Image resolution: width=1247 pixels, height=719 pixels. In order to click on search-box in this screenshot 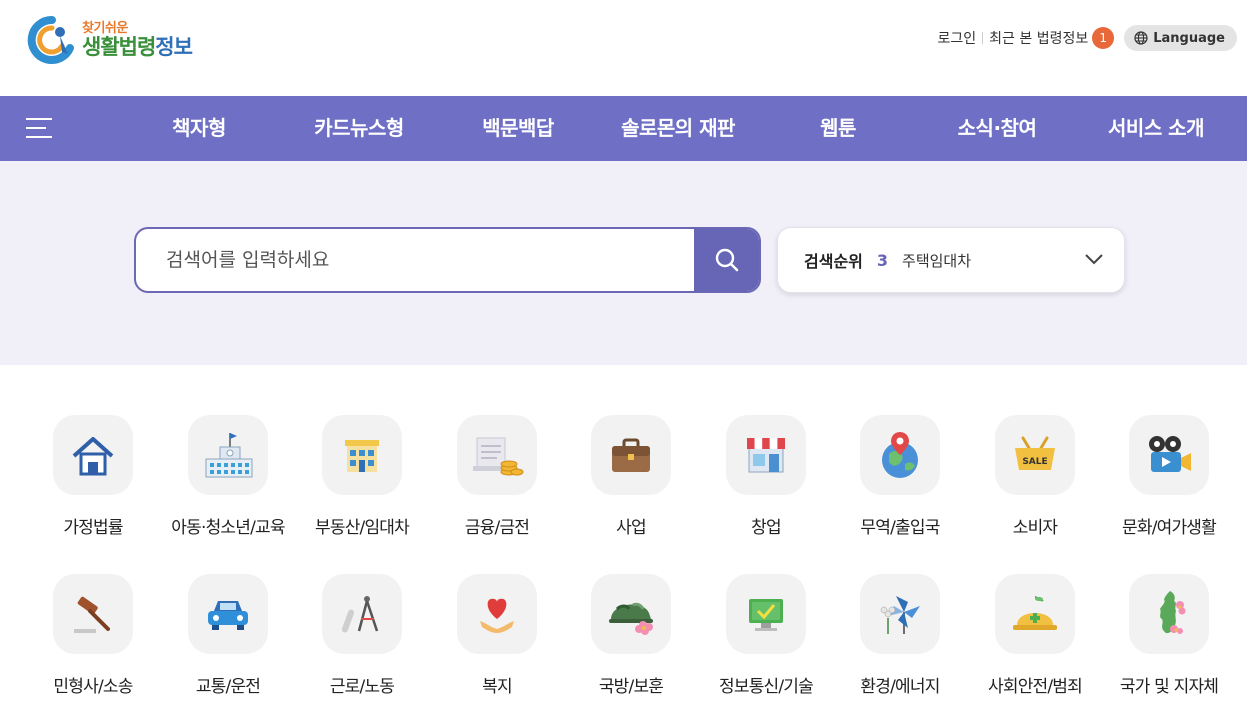, I will do `click(447, 260)`.